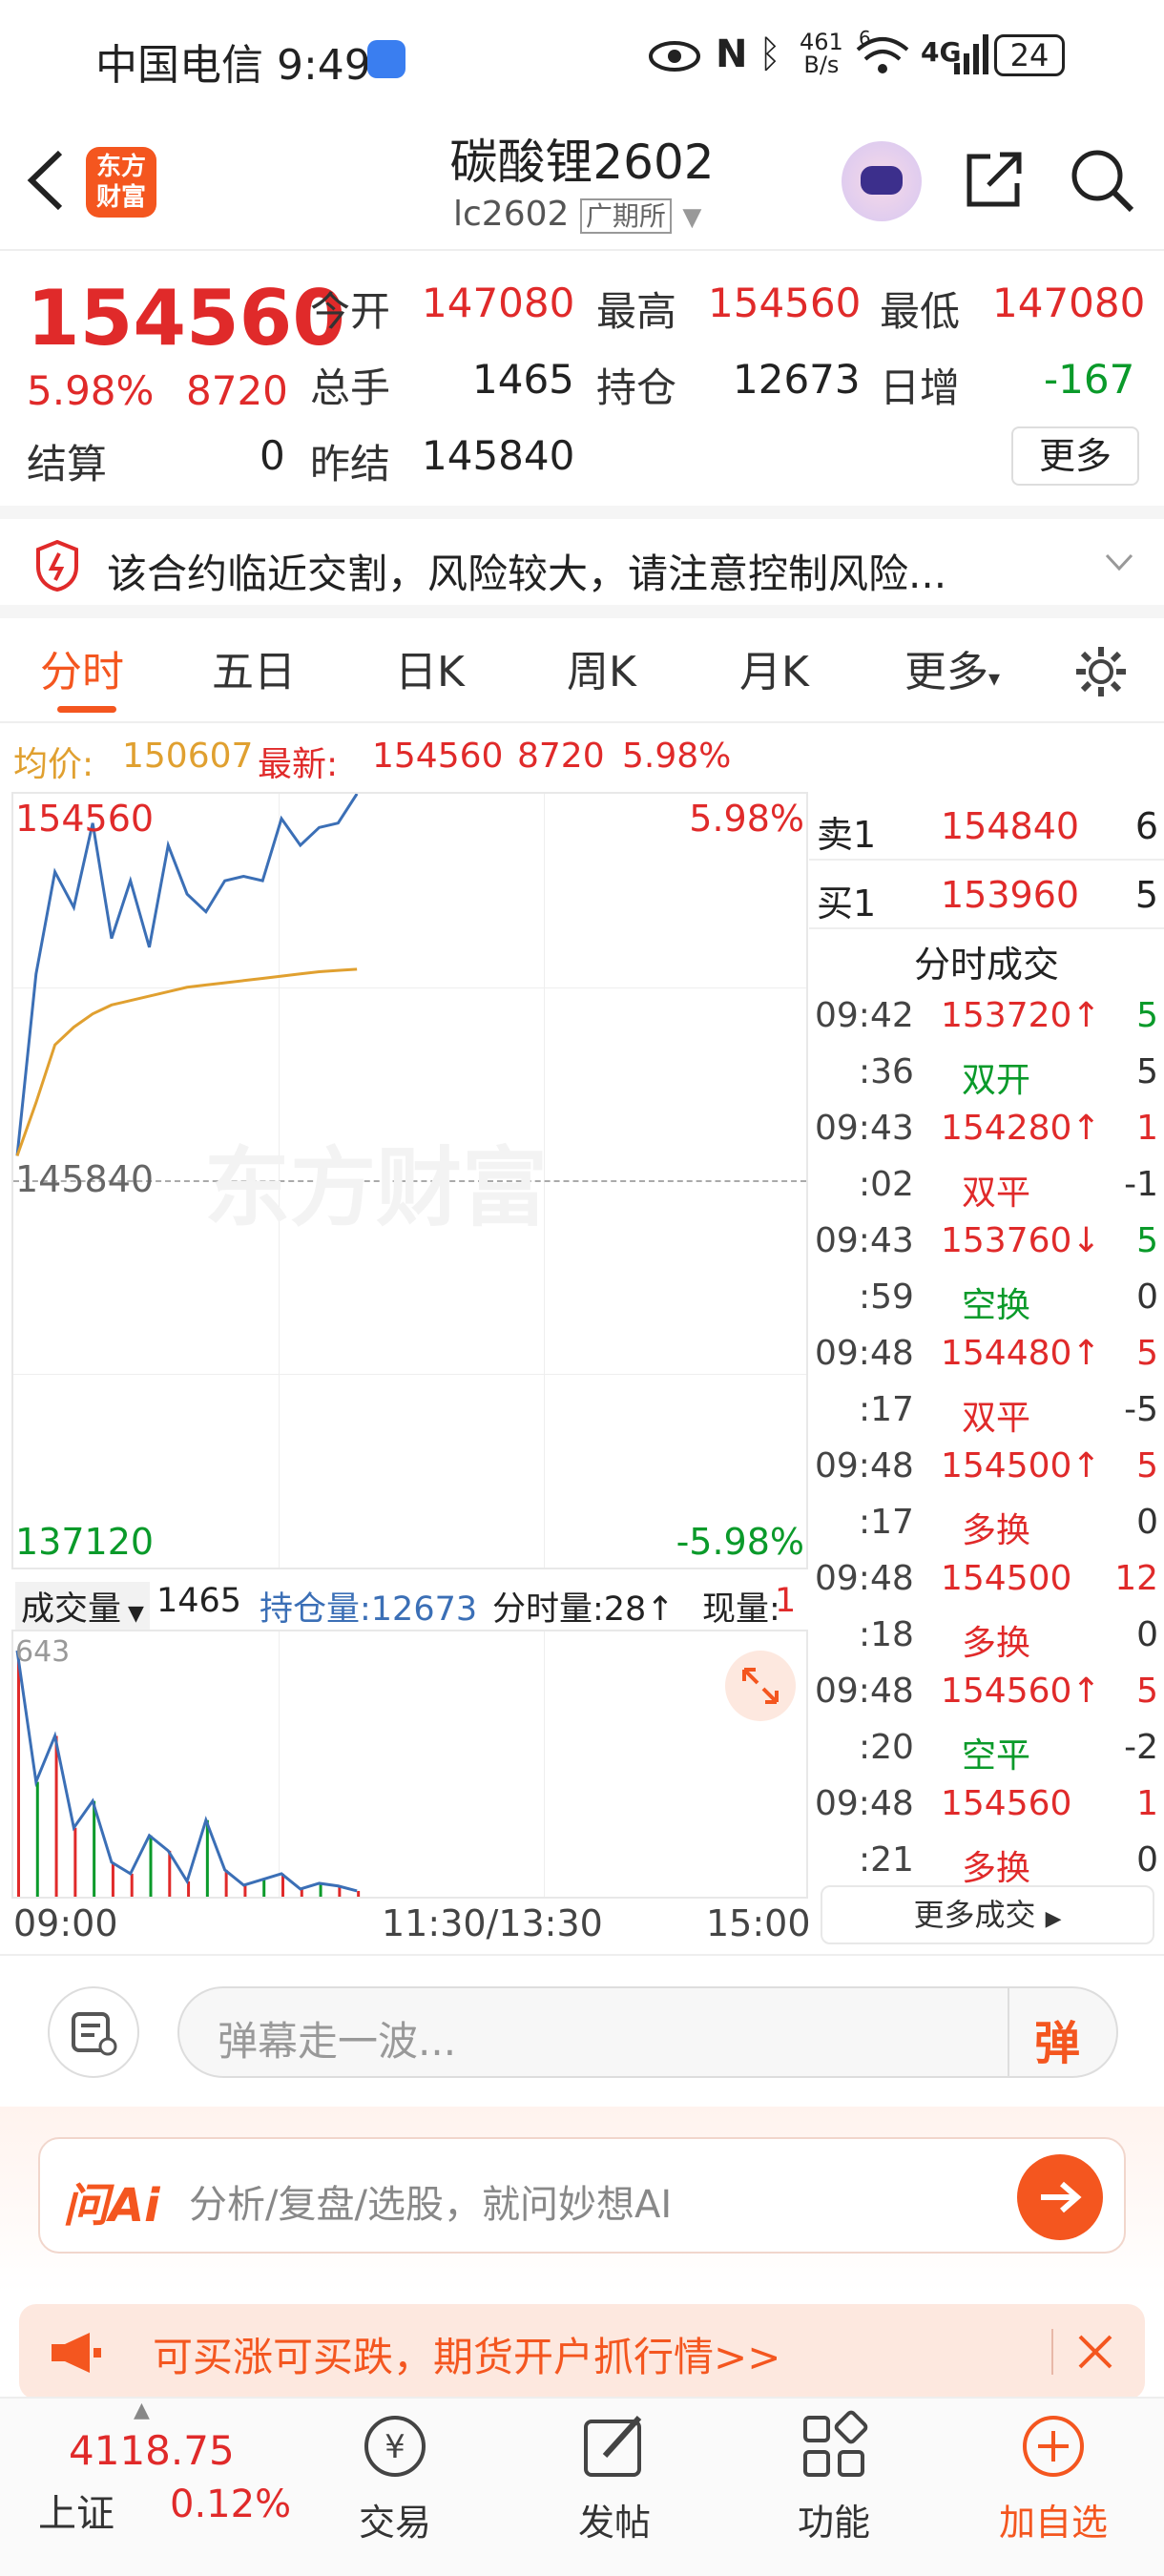  What do you see at coordinates (601, 667) in the screenshot?
I see `tab-weekly-k: 周K` at bounding box center [601, 667].